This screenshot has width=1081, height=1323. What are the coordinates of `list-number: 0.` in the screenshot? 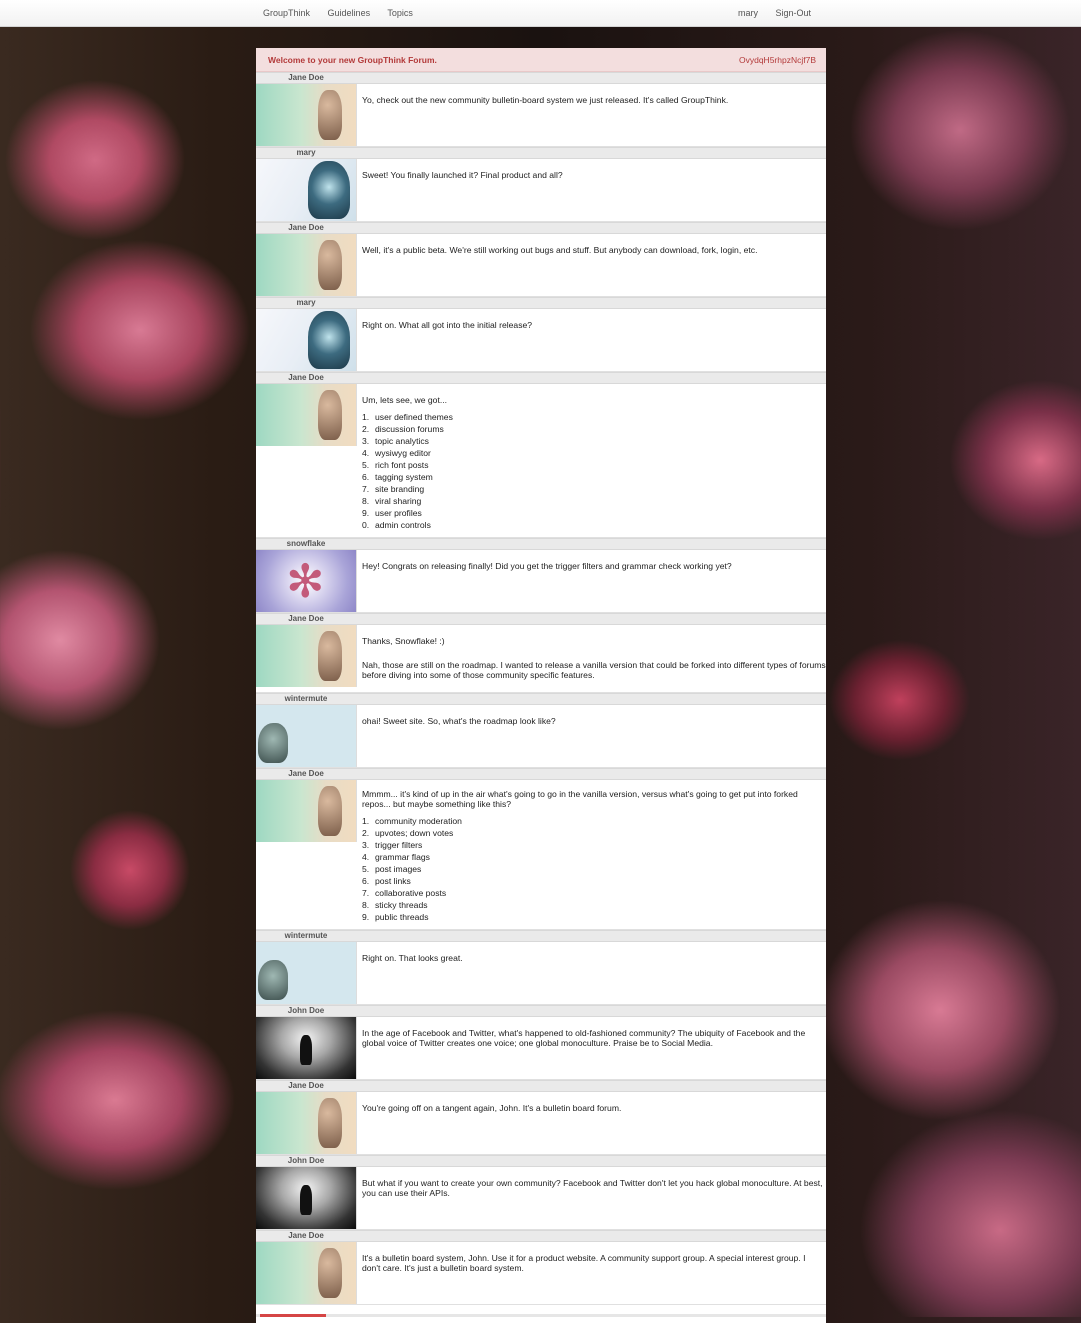 It's located at (366, 525).